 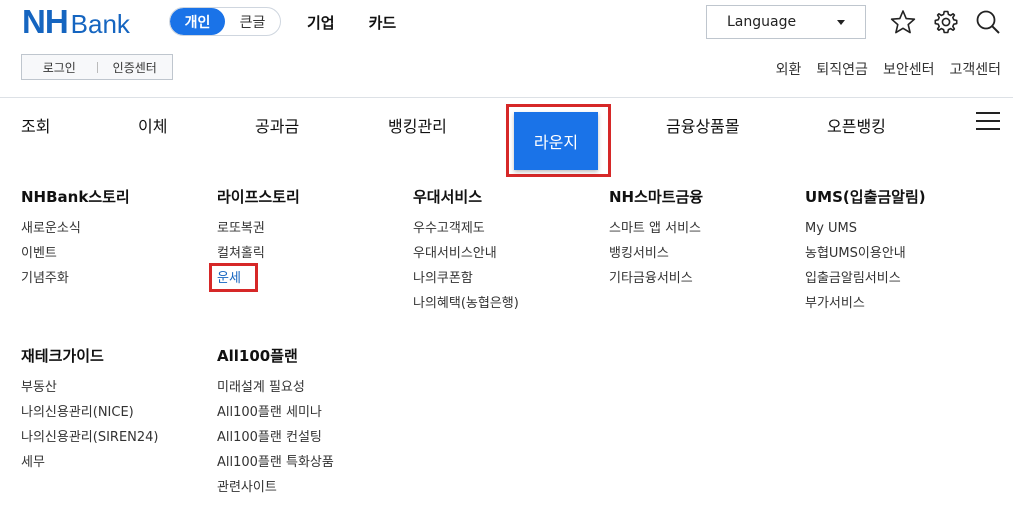 I want to click on list-item: All100플랜 세미나, so click(x=275, y=412).